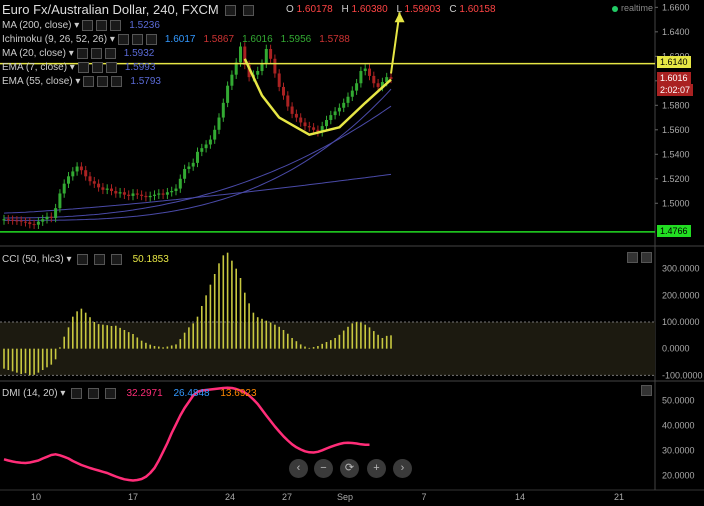  Describe the element at coordinates (36, 25) in the screenshot. I see `indicator-label: MA (200, close)` at that location.